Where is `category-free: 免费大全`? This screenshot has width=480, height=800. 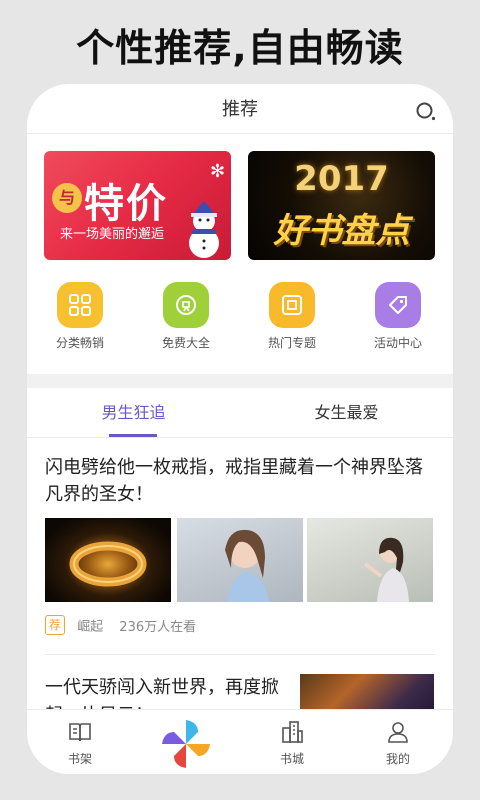
category-free: 免费大全 is located at coordinates (186, 317).